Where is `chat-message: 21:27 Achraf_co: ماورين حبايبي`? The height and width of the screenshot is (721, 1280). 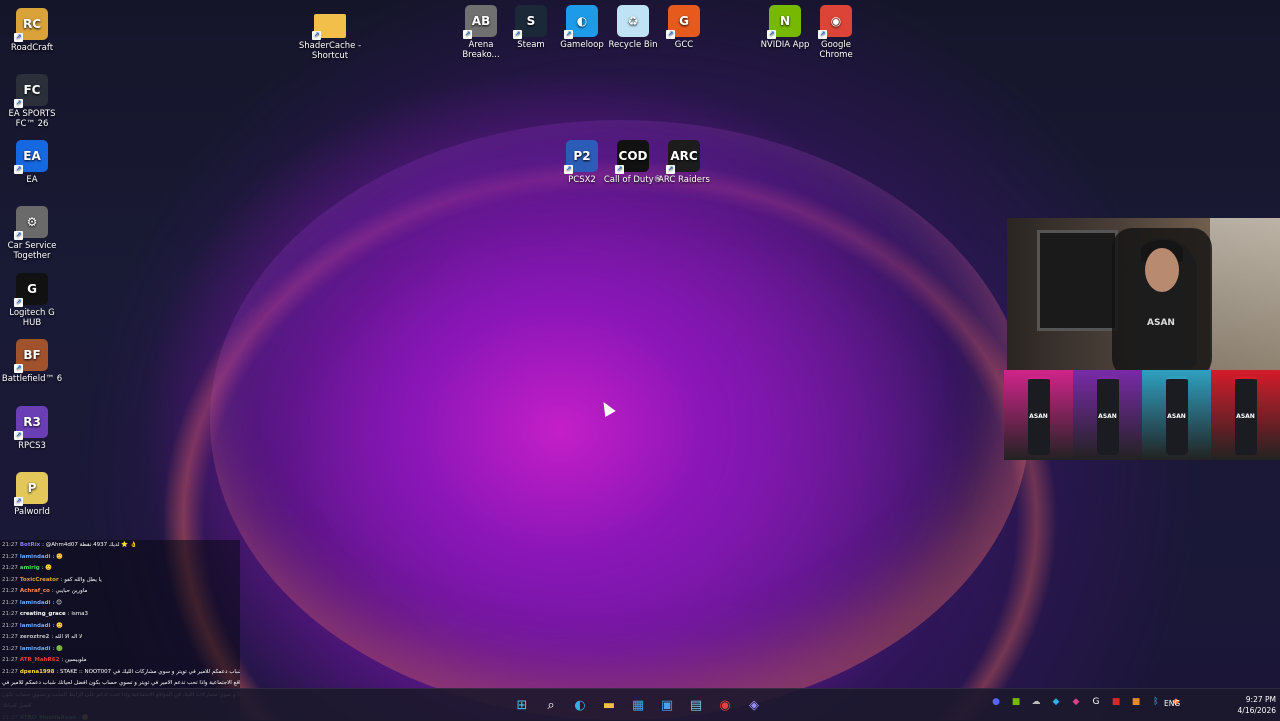
chat-message: 21:27 Achraf_co: ماورين حبايبي is located at coordinates (120, 592).